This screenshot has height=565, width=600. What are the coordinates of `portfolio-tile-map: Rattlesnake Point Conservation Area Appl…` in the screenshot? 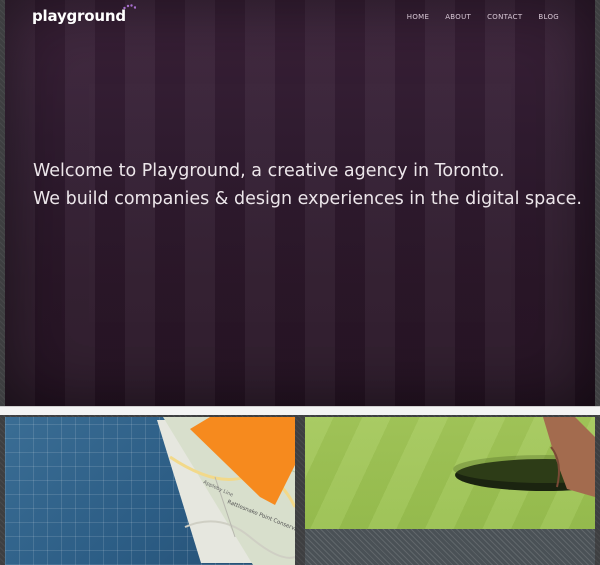 It's located at (150, 491).